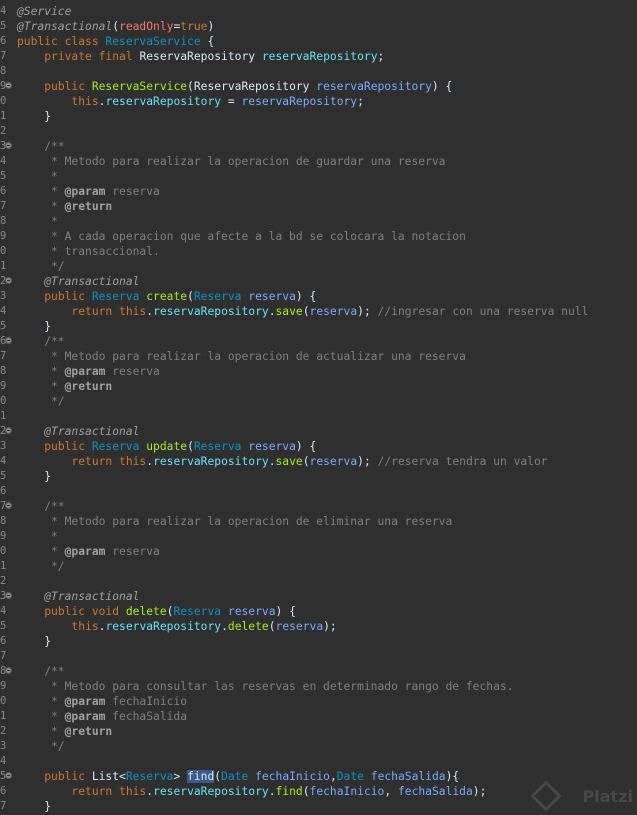 The height and width of the screenshot is (815, 637). Describe the element at coordinates (318, 671) in the screenshot. I see `code-line: 8 /**` at that location.